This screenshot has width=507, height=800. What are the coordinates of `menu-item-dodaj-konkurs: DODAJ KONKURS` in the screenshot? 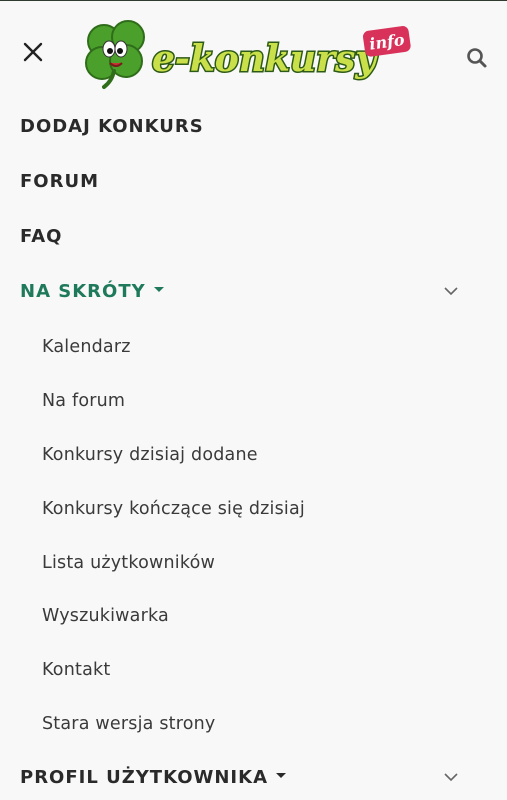 It's located at (253, 126).